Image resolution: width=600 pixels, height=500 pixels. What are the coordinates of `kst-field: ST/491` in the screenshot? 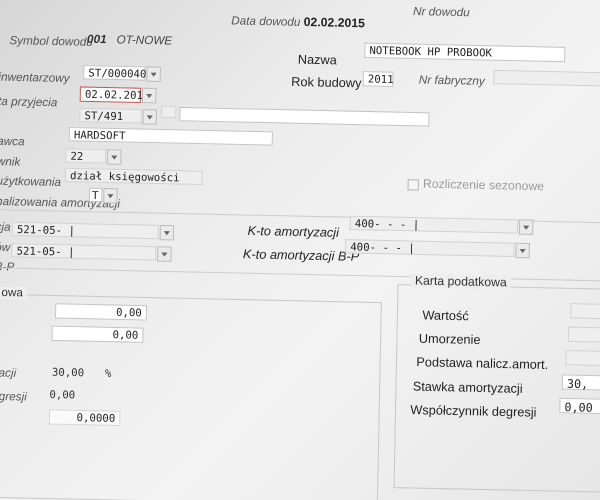 It's located at (110, 115).